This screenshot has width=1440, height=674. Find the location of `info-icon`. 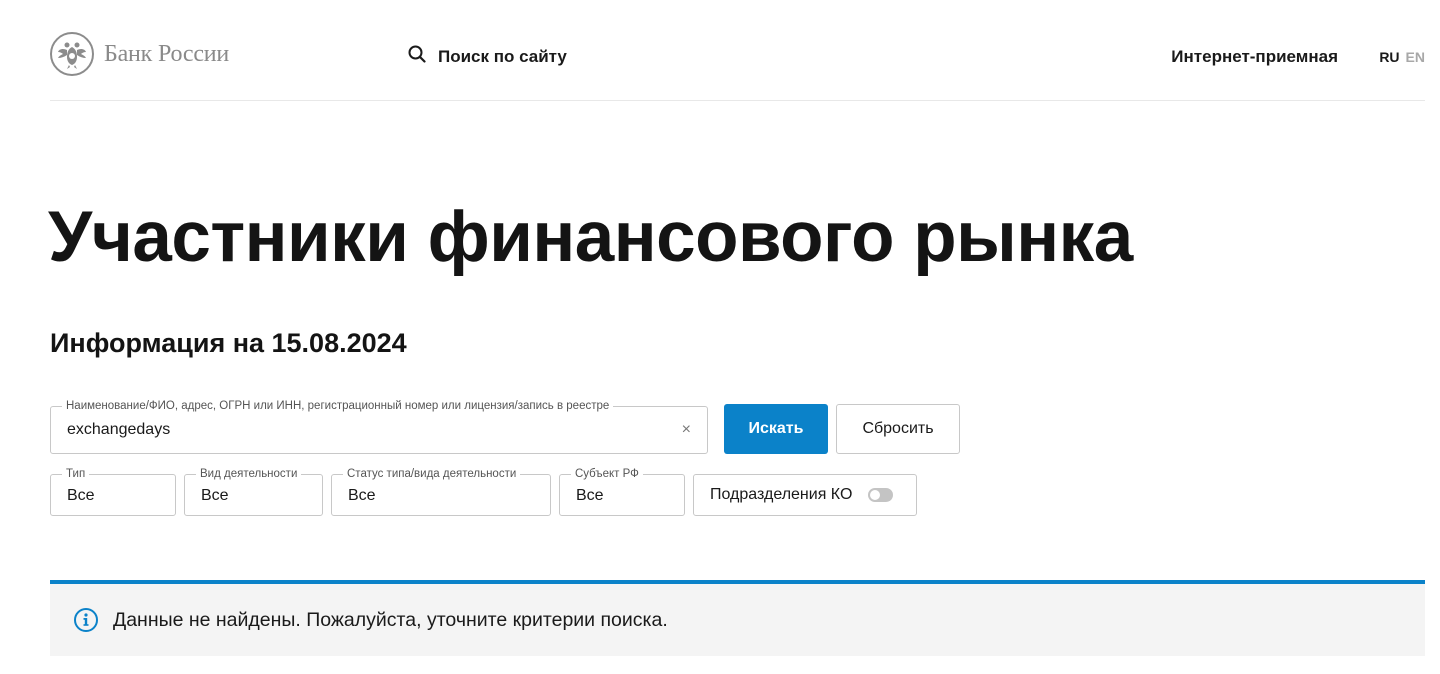

info-icon is located at coordinates (86, 620).